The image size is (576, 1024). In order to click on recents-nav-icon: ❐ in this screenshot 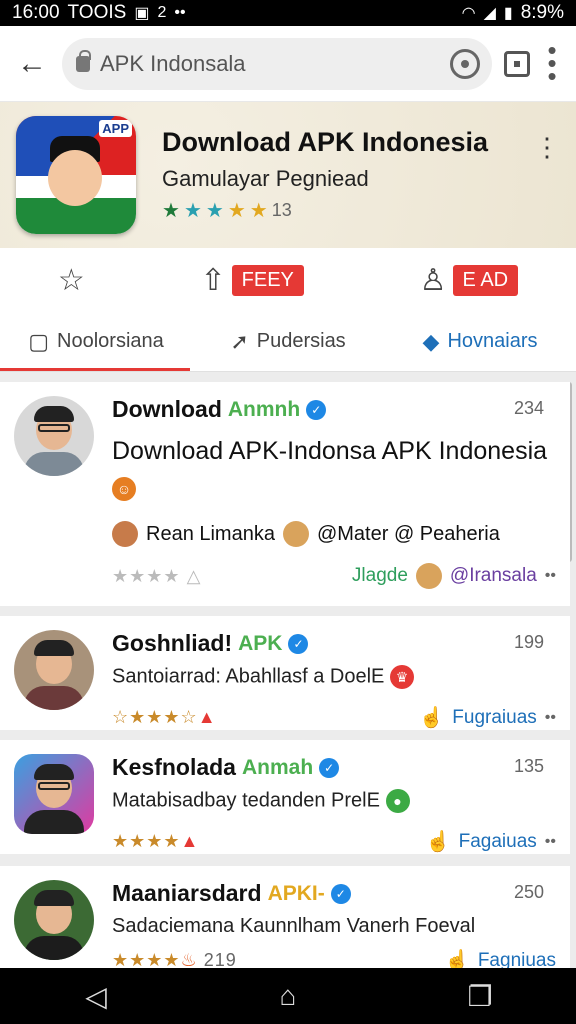, I will do `click(480, 996)`.